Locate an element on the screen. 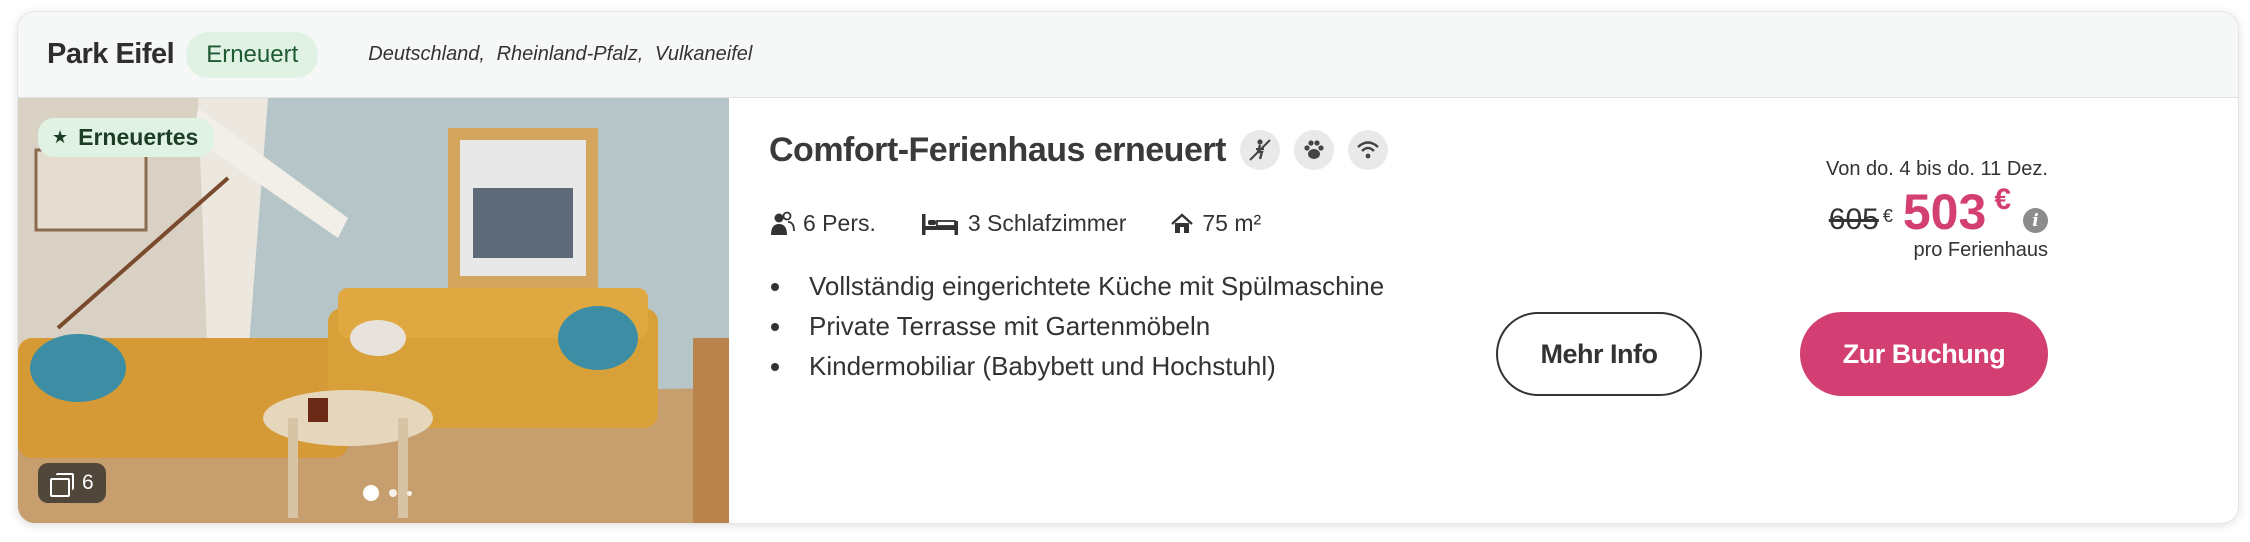 This screenshot has width=2250, height=542. new-price-currency: € is located at coordinates (2002, 199).